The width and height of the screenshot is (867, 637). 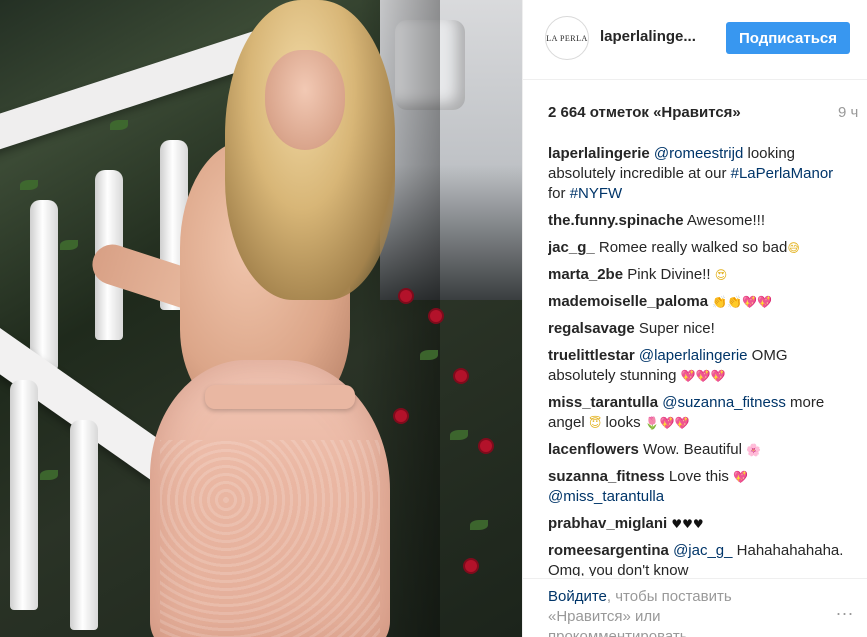 I want to click on photo-dress-lace, so click(x=270, y=538).